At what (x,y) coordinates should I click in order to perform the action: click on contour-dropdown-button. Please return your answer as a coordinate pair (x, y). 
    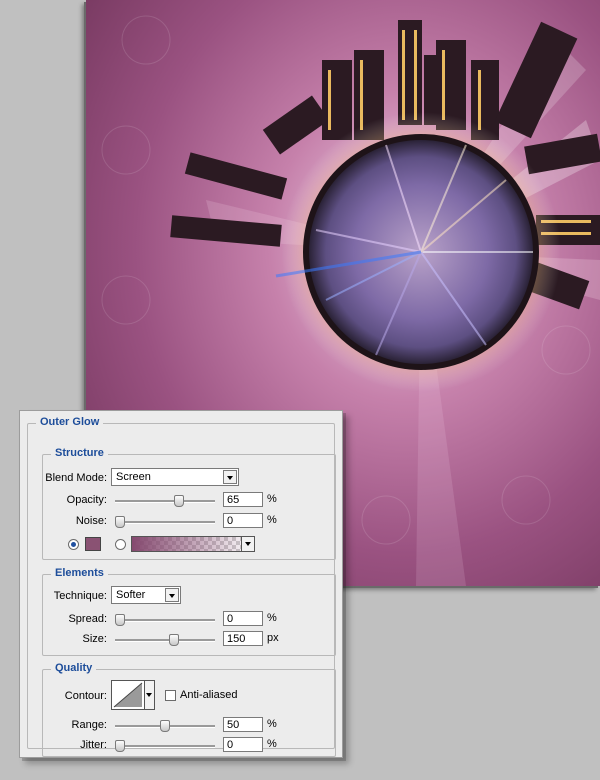
    Looking at the image, I should click on (150, 695).